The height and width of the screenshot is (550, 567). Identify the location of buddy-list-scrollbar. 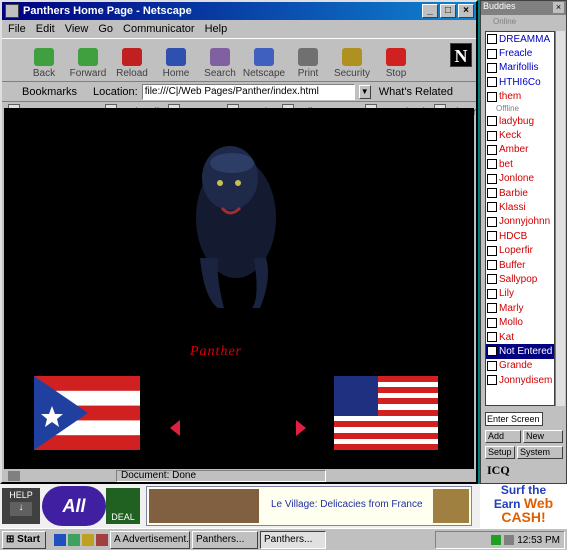
(560, 218).